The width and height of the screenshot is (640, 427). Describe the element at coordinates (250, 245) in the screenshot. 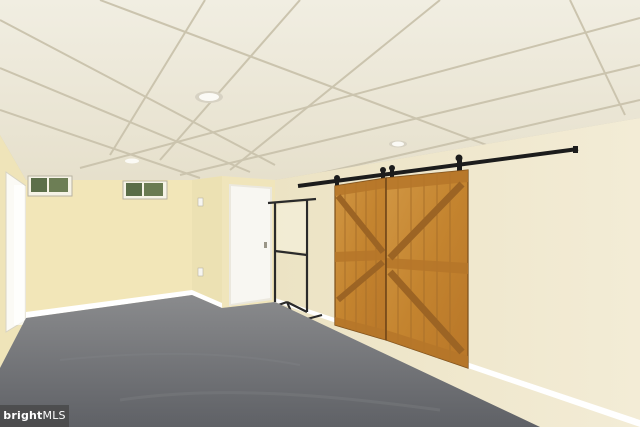

I see `interior-door` at that location.